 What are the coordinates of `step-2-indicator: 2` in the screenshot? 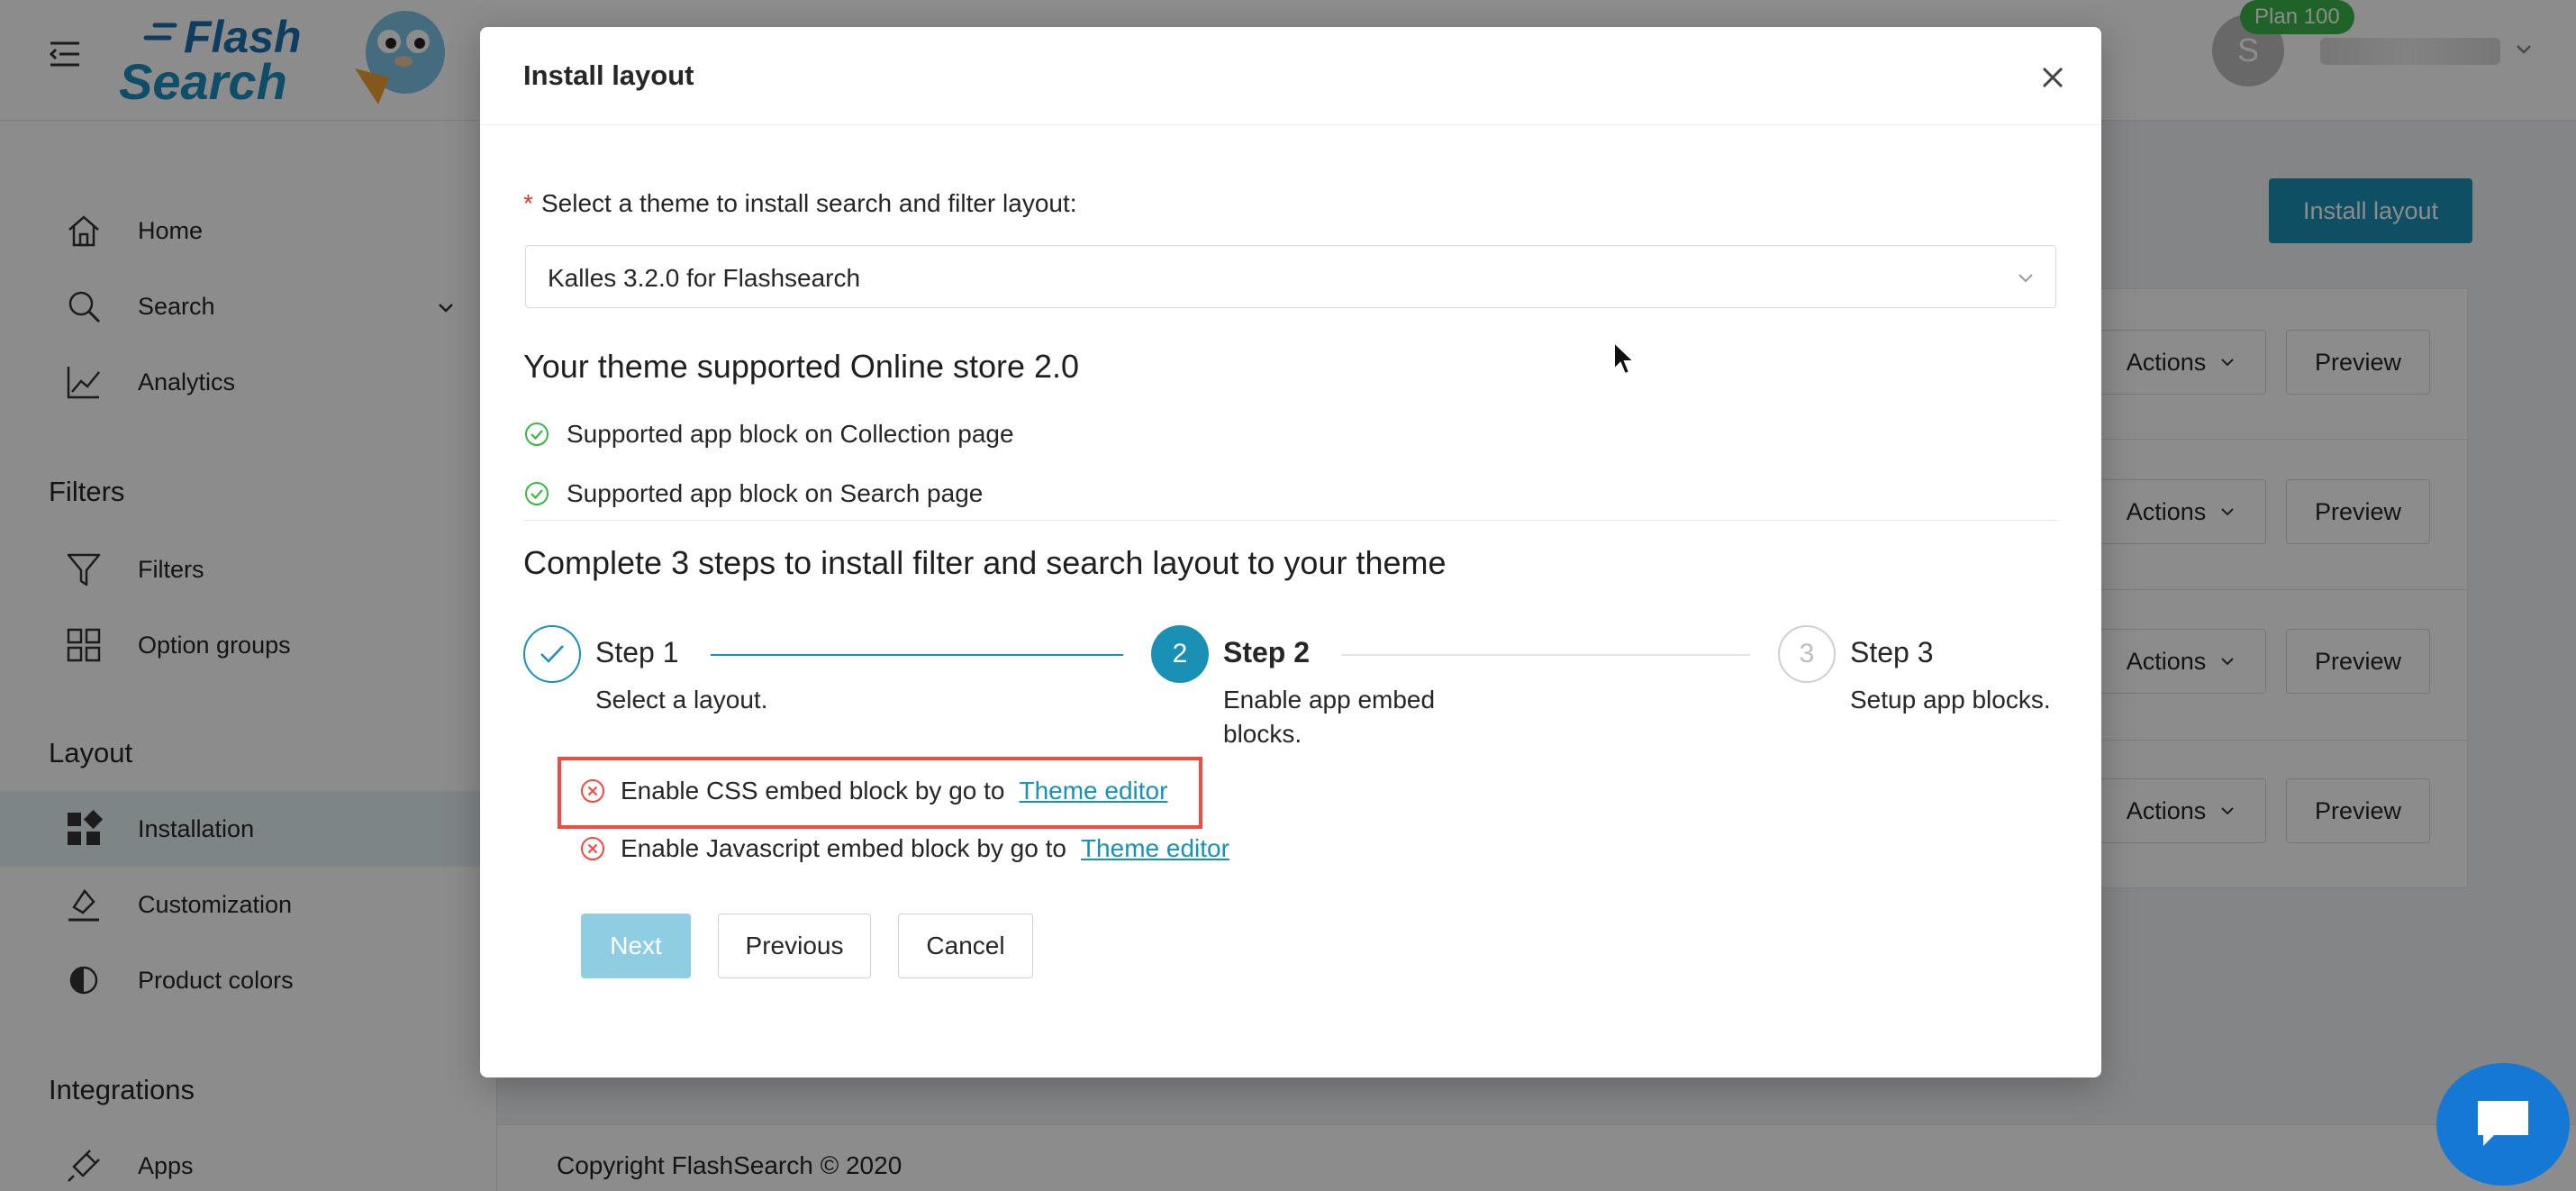 It's located at (1180, 654).